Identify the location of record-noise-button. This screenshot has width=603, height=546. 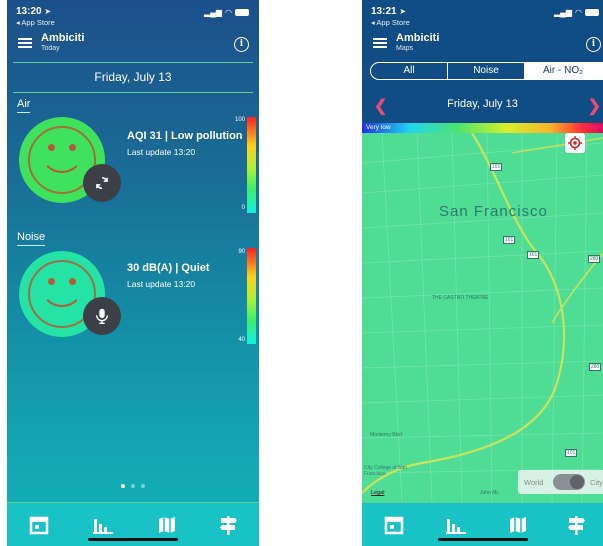
(102, 316).